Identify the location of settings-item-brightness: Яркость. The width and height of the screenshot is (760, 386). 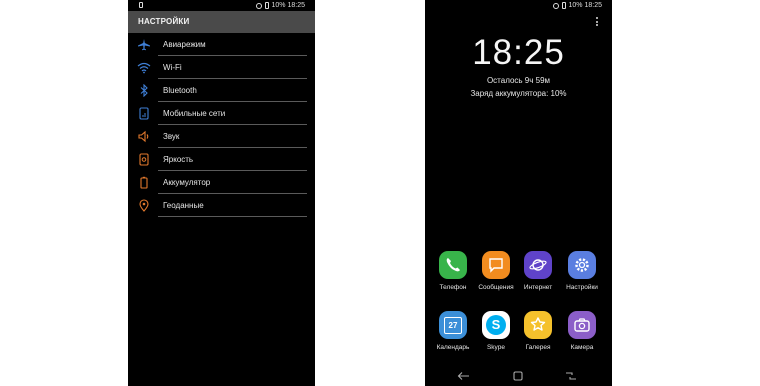
(221, 159).